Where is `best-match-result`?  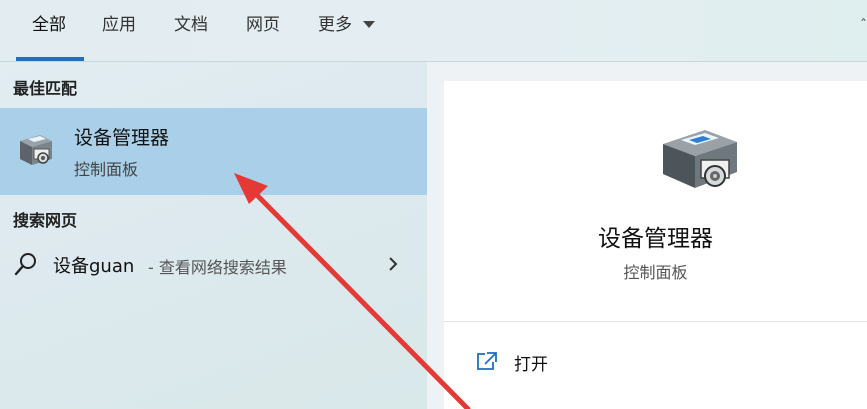 best-match-result is located at coordinates (213, 151).